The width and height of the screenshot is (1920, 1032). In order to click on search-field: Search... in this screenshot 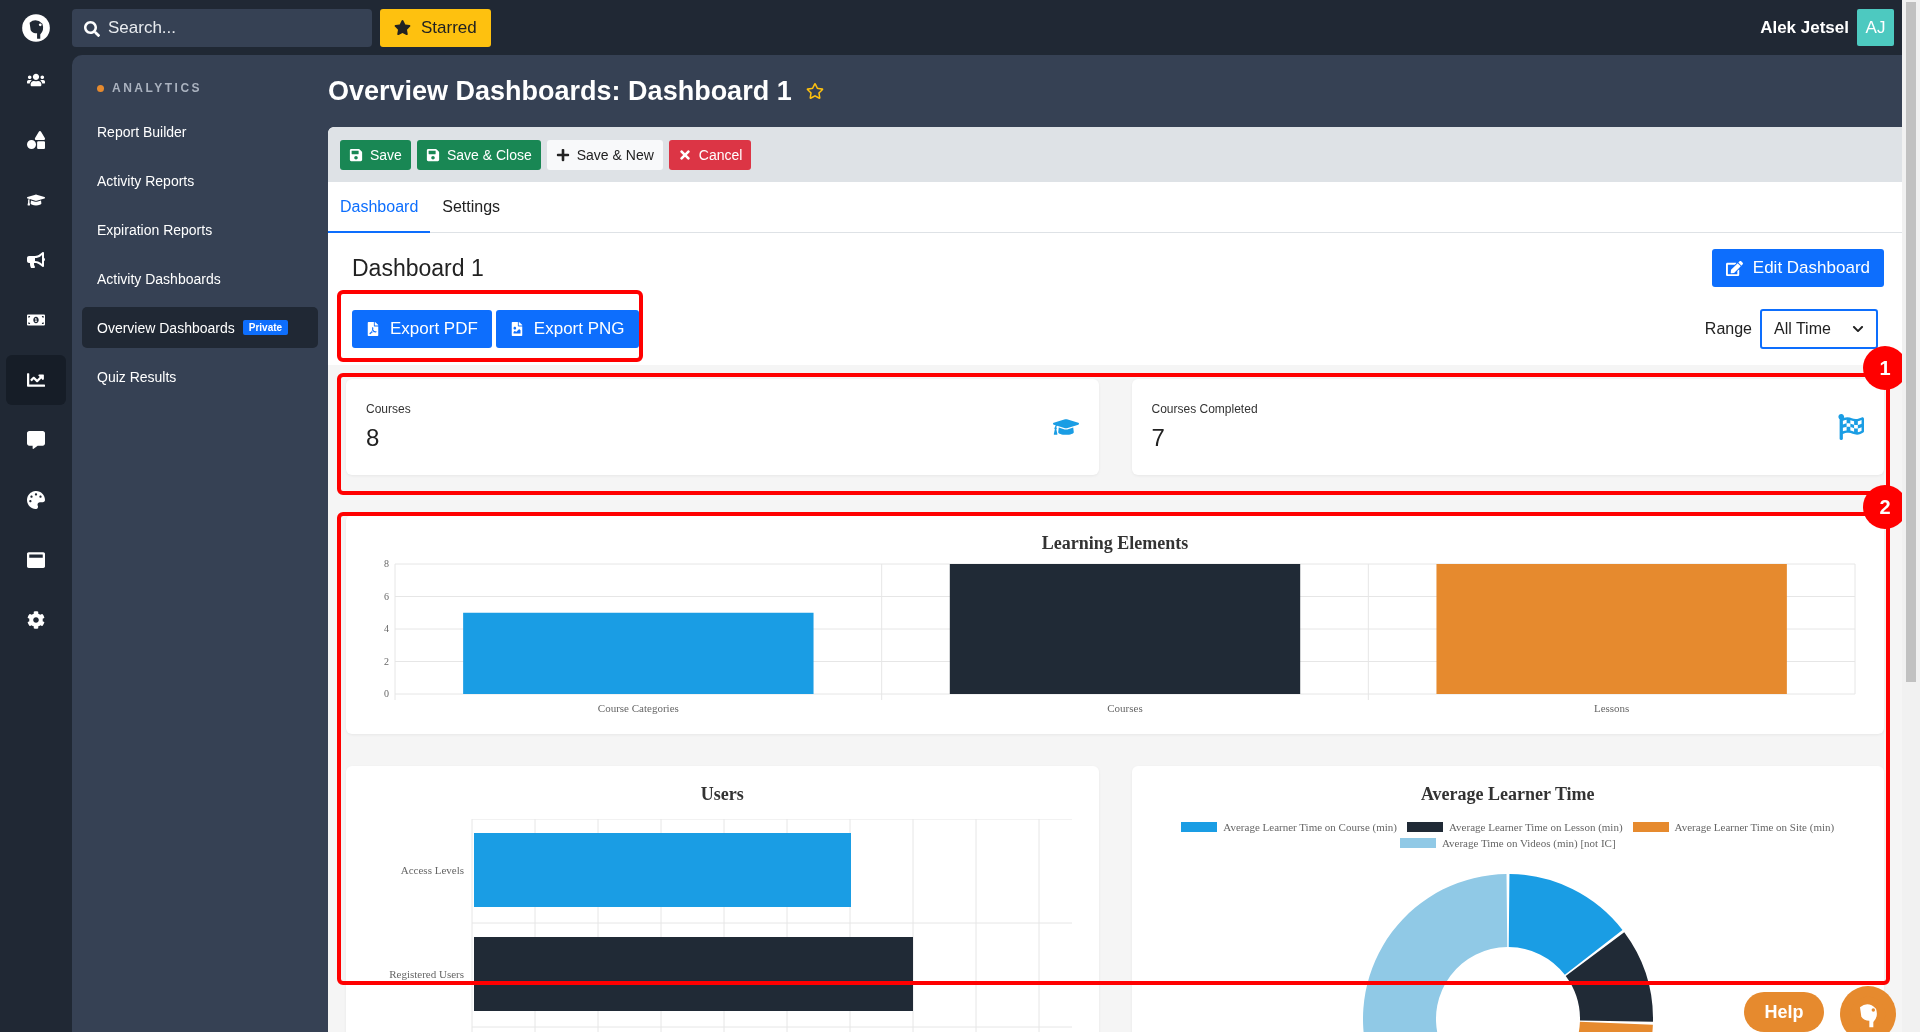, I will do `click(222, 27)`.